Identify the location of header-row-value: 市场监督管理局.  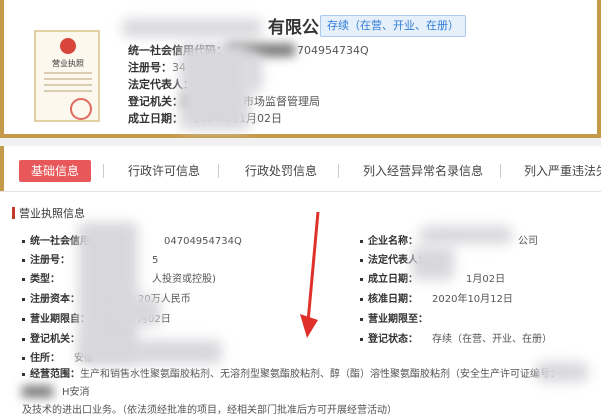
(281, 101).